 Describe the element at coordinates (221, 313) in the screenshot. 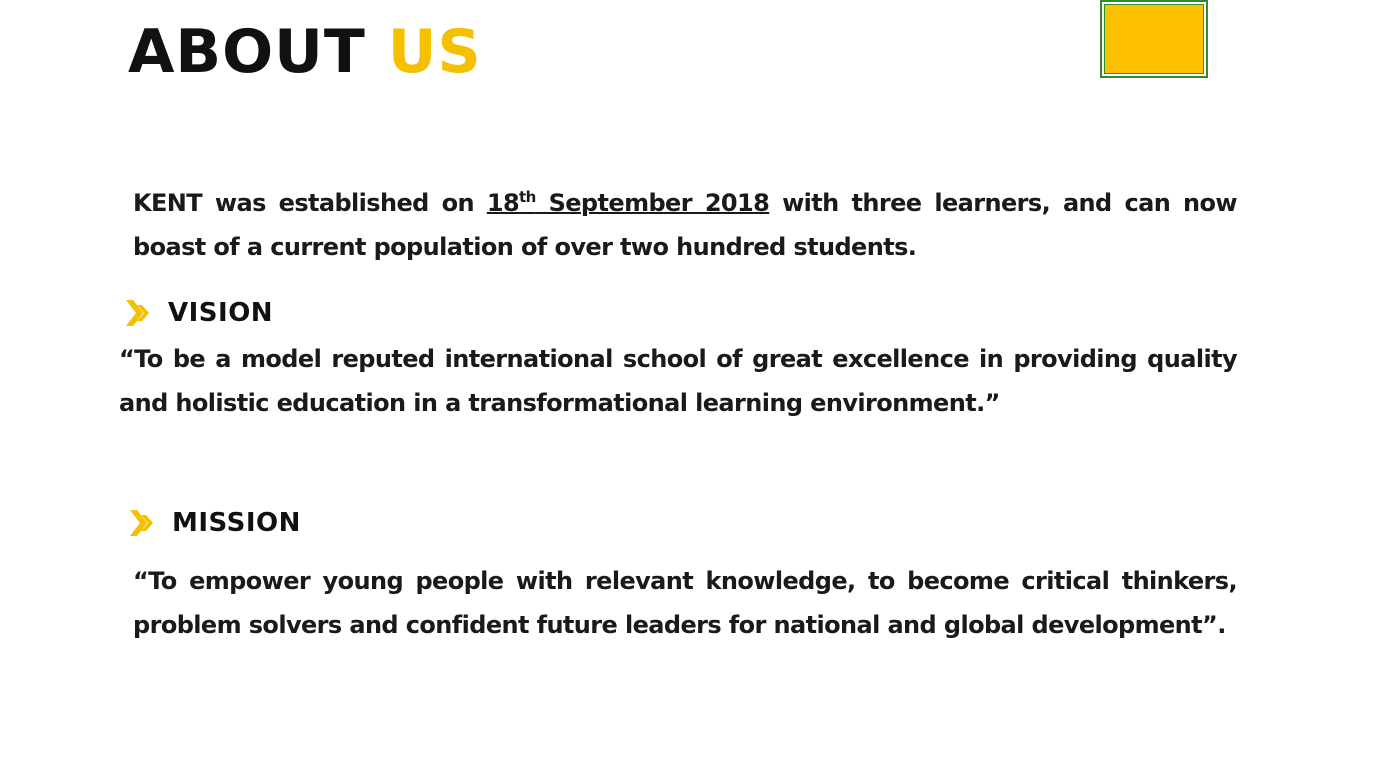

I see `vision-heading-label: VISION` at that location.